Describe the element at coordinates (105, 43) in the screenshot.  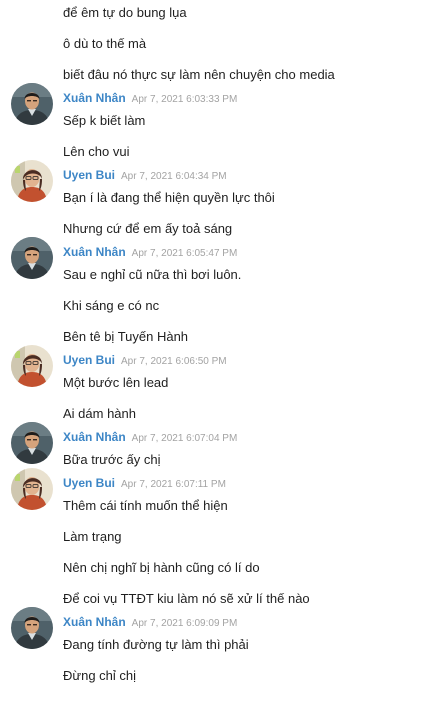
I see `message-text: ô dù to thế mà` at that location.